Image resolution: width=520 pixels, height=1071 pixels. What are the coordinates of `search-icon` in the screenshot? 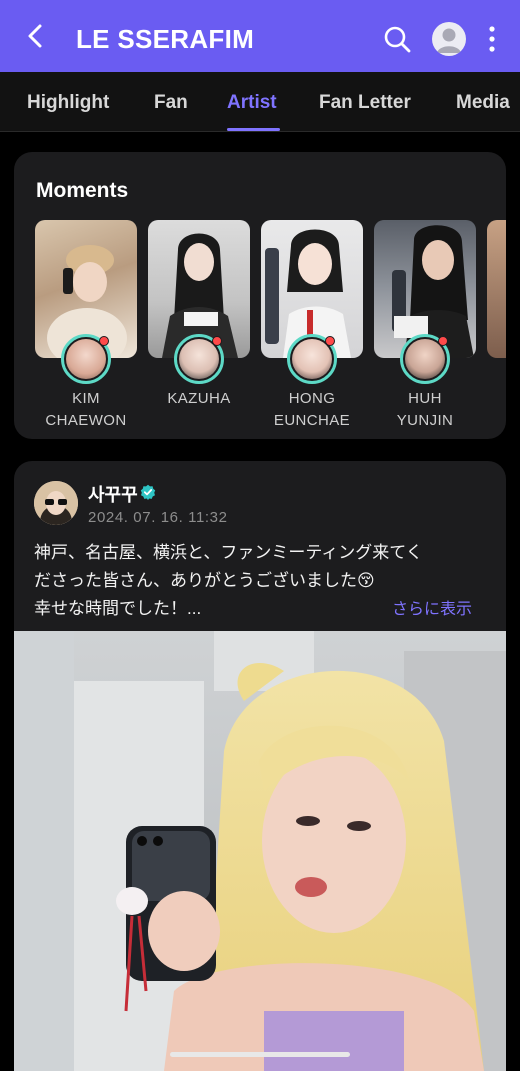 It's located at (397, 39).